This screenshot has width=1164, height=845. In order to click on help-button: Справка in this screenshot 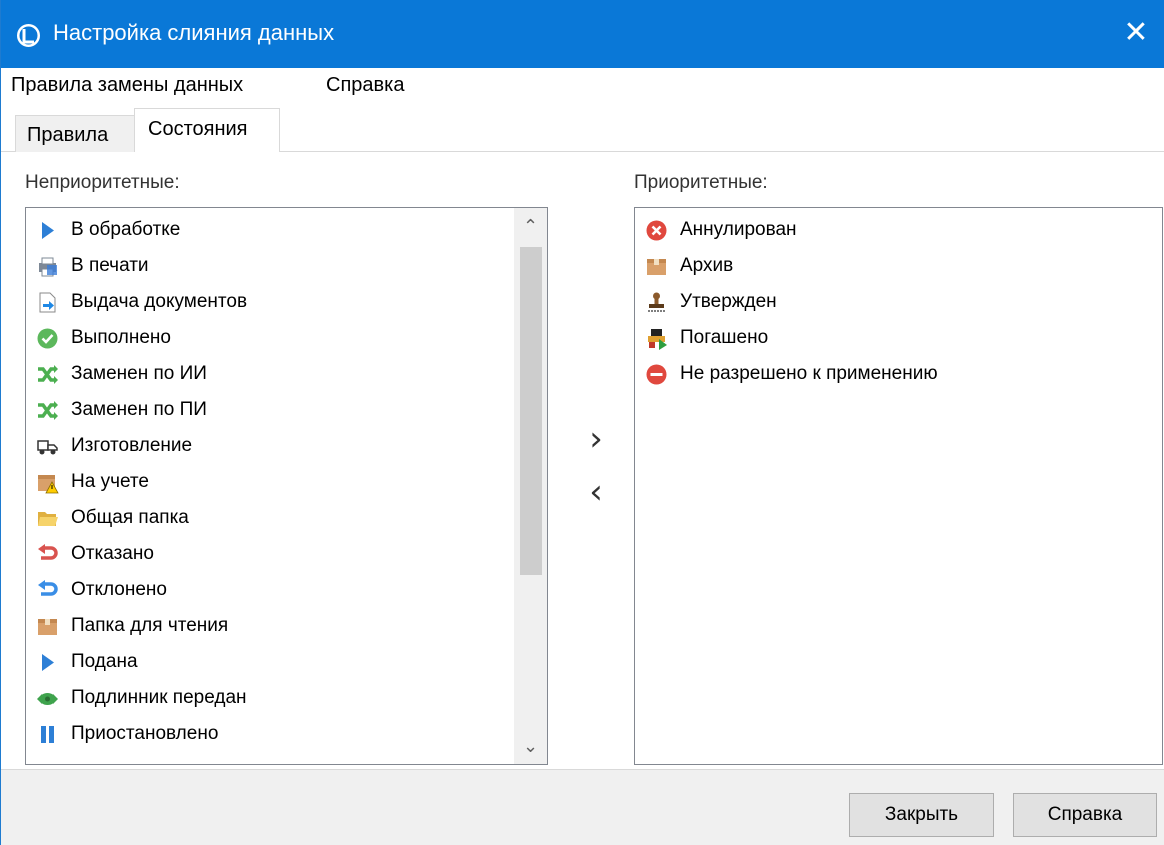, I will do `click(1085, 815)`.